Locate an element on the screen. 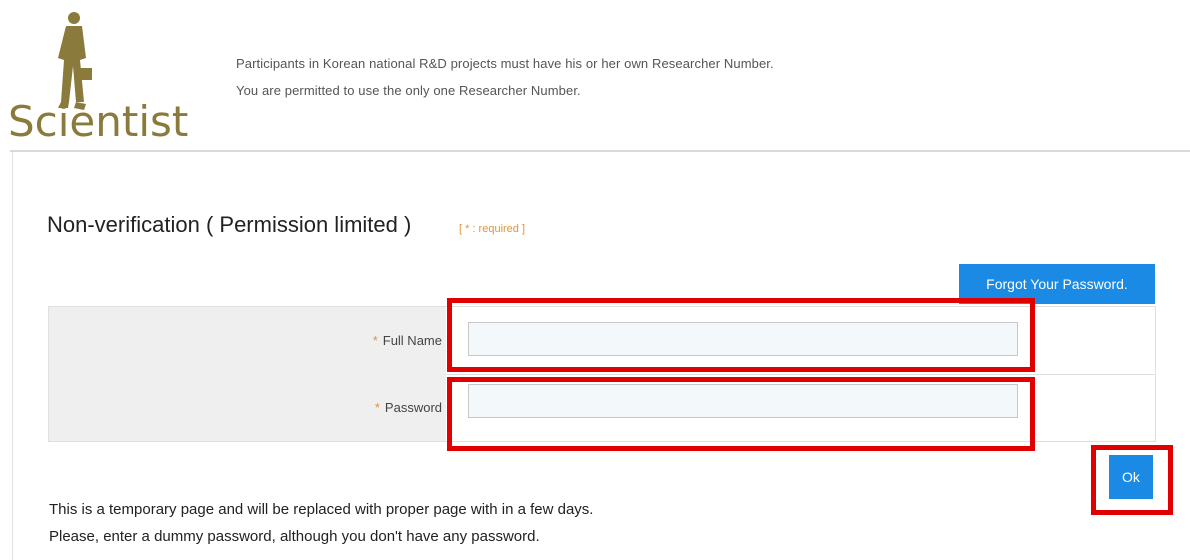  required-note: [ * : required ] is located at coordinates (492, 229).